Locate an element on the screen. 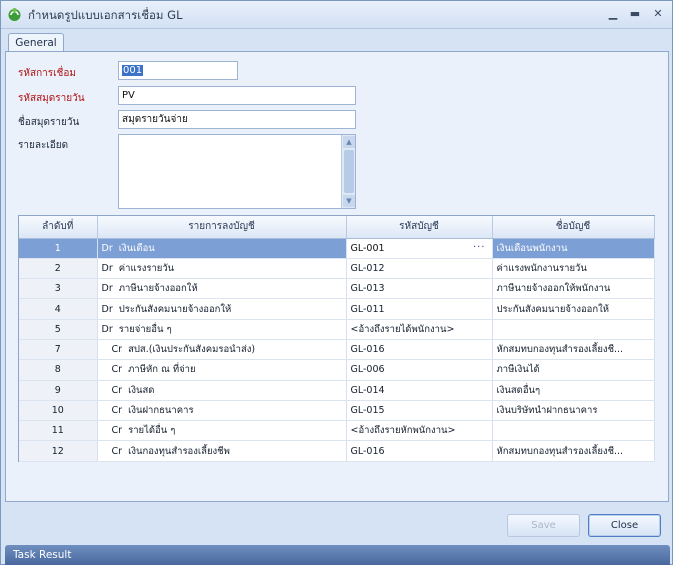 The height and width of the screenshot is (565, 673). column-header-no: ลำดับที่ is located at coordinates (58, 227).